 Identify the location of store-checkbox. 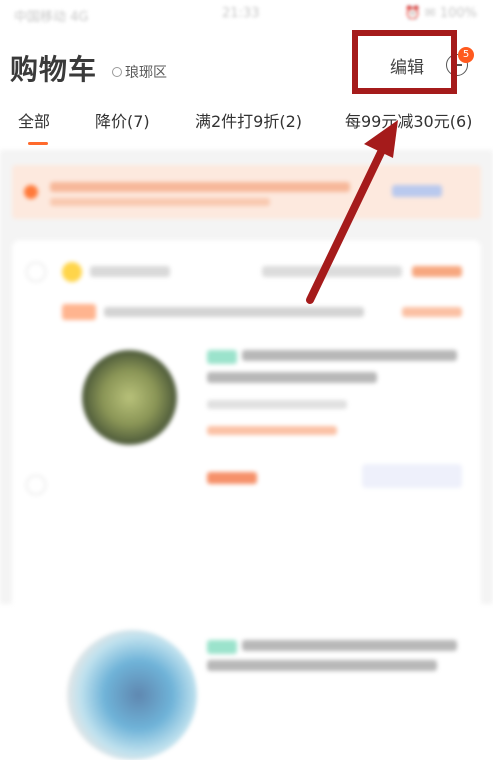
(36, 272).